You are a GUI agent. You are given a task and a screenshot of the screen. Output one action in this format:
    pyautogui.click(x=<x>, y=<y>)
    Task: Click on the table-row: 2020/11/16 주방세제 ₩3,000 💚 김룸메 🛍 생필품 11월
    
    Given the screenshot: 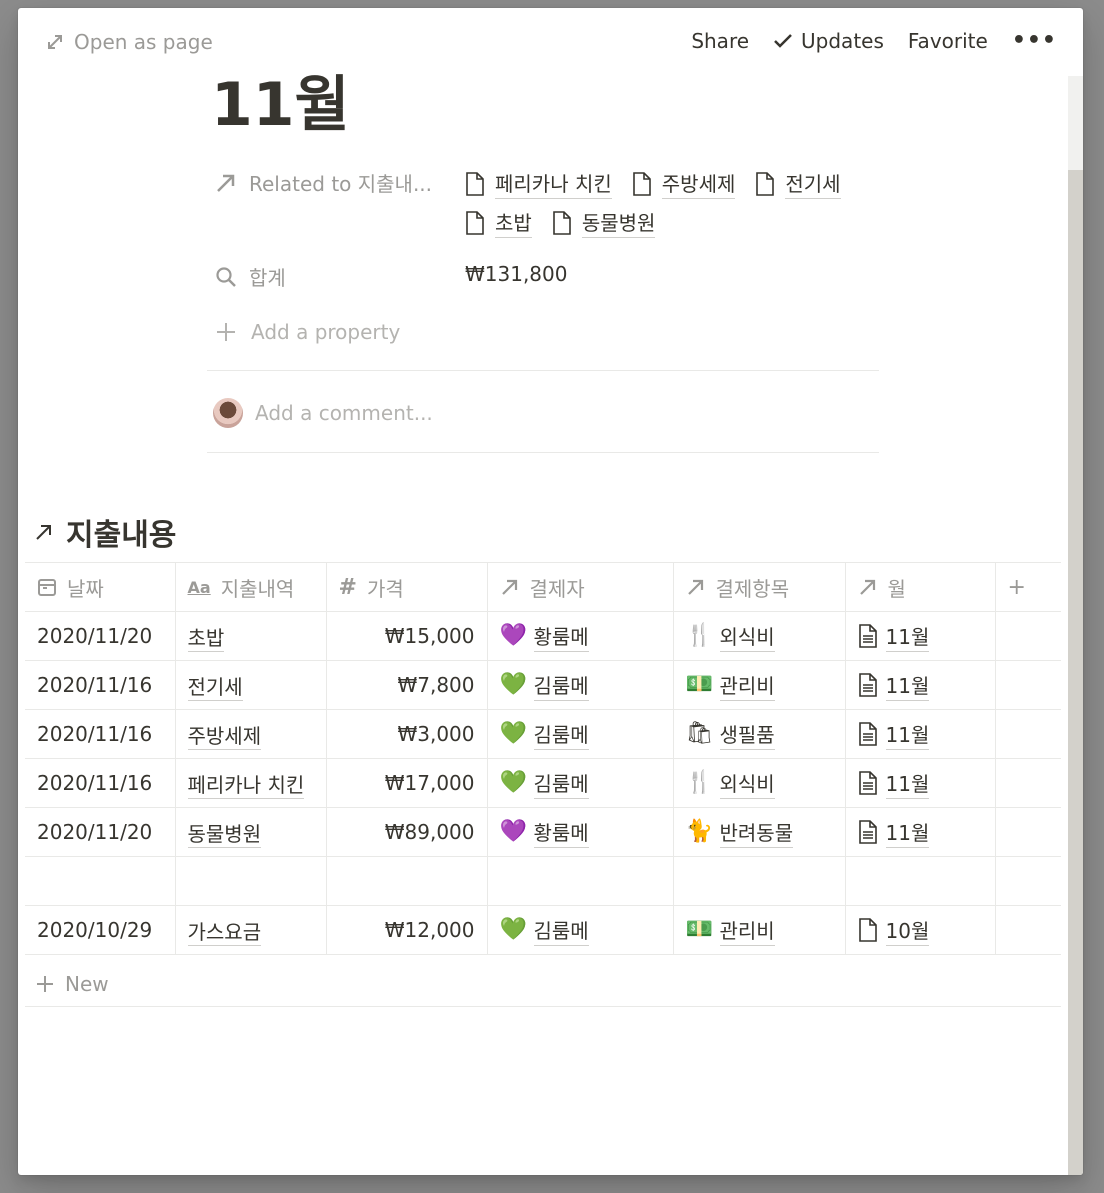 What is the action you would take?
    pyautogui.click(x=543, y=734)
    